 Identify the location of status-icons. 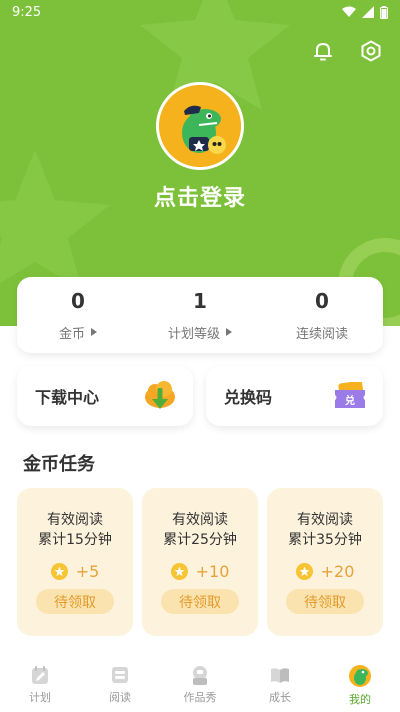
(365, 12).